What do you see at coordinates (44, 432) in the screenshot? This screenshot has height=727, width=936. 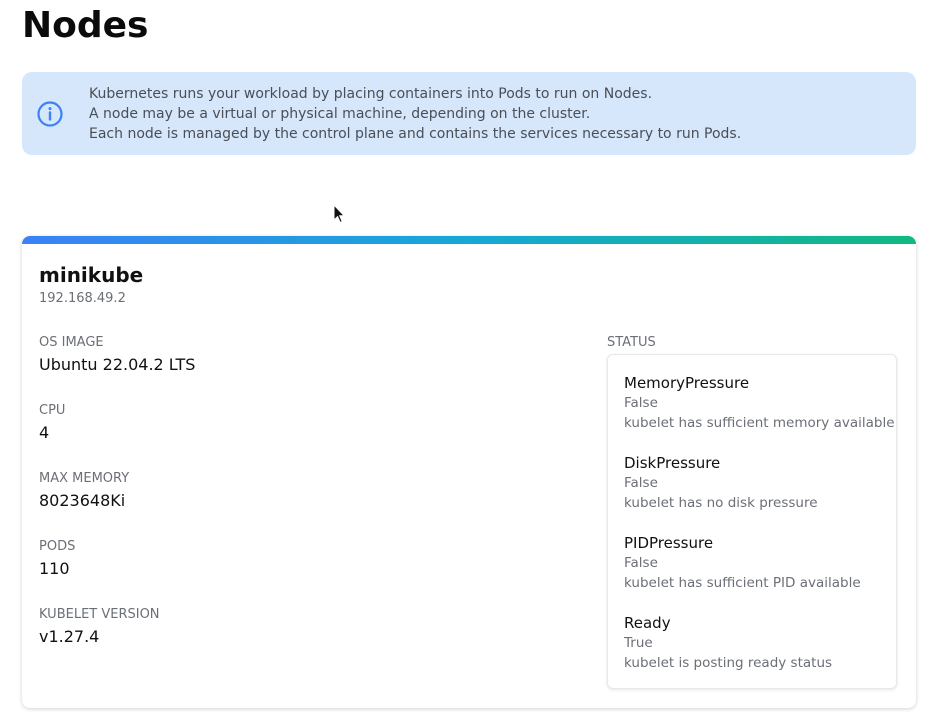 I see `field-value: 4` at bounding box center [44, 432].